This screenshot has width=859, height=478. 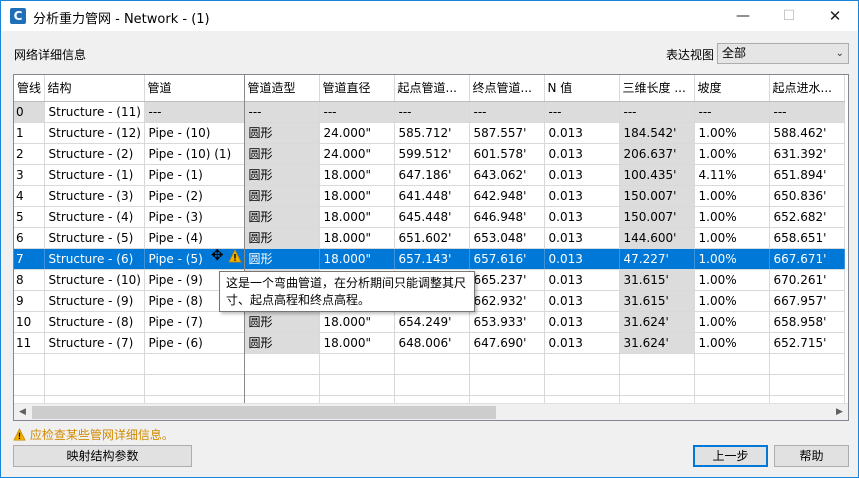 I want to click on table-cell: Pipe - (6), so click(x=194, y=343).